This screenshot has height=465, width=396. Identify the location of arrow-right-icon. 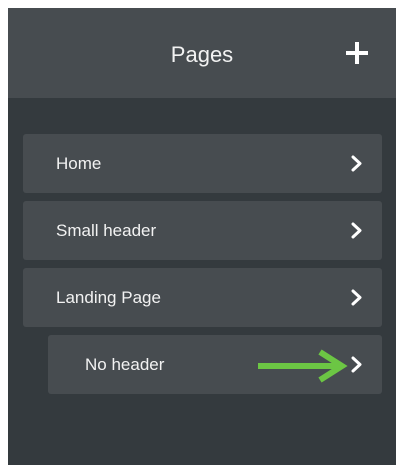
(303, 366).